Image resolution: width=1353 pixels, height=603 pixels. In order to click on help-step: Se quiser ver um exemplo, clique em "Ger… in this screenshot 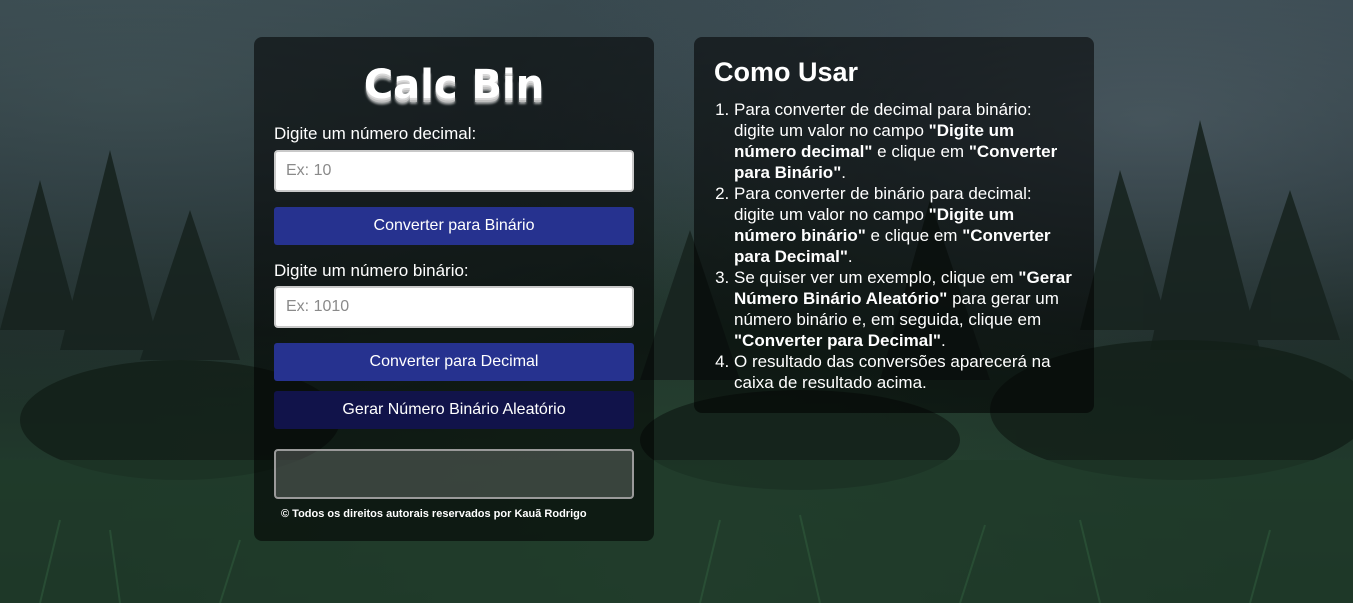, I will do `click(904, 309)`.